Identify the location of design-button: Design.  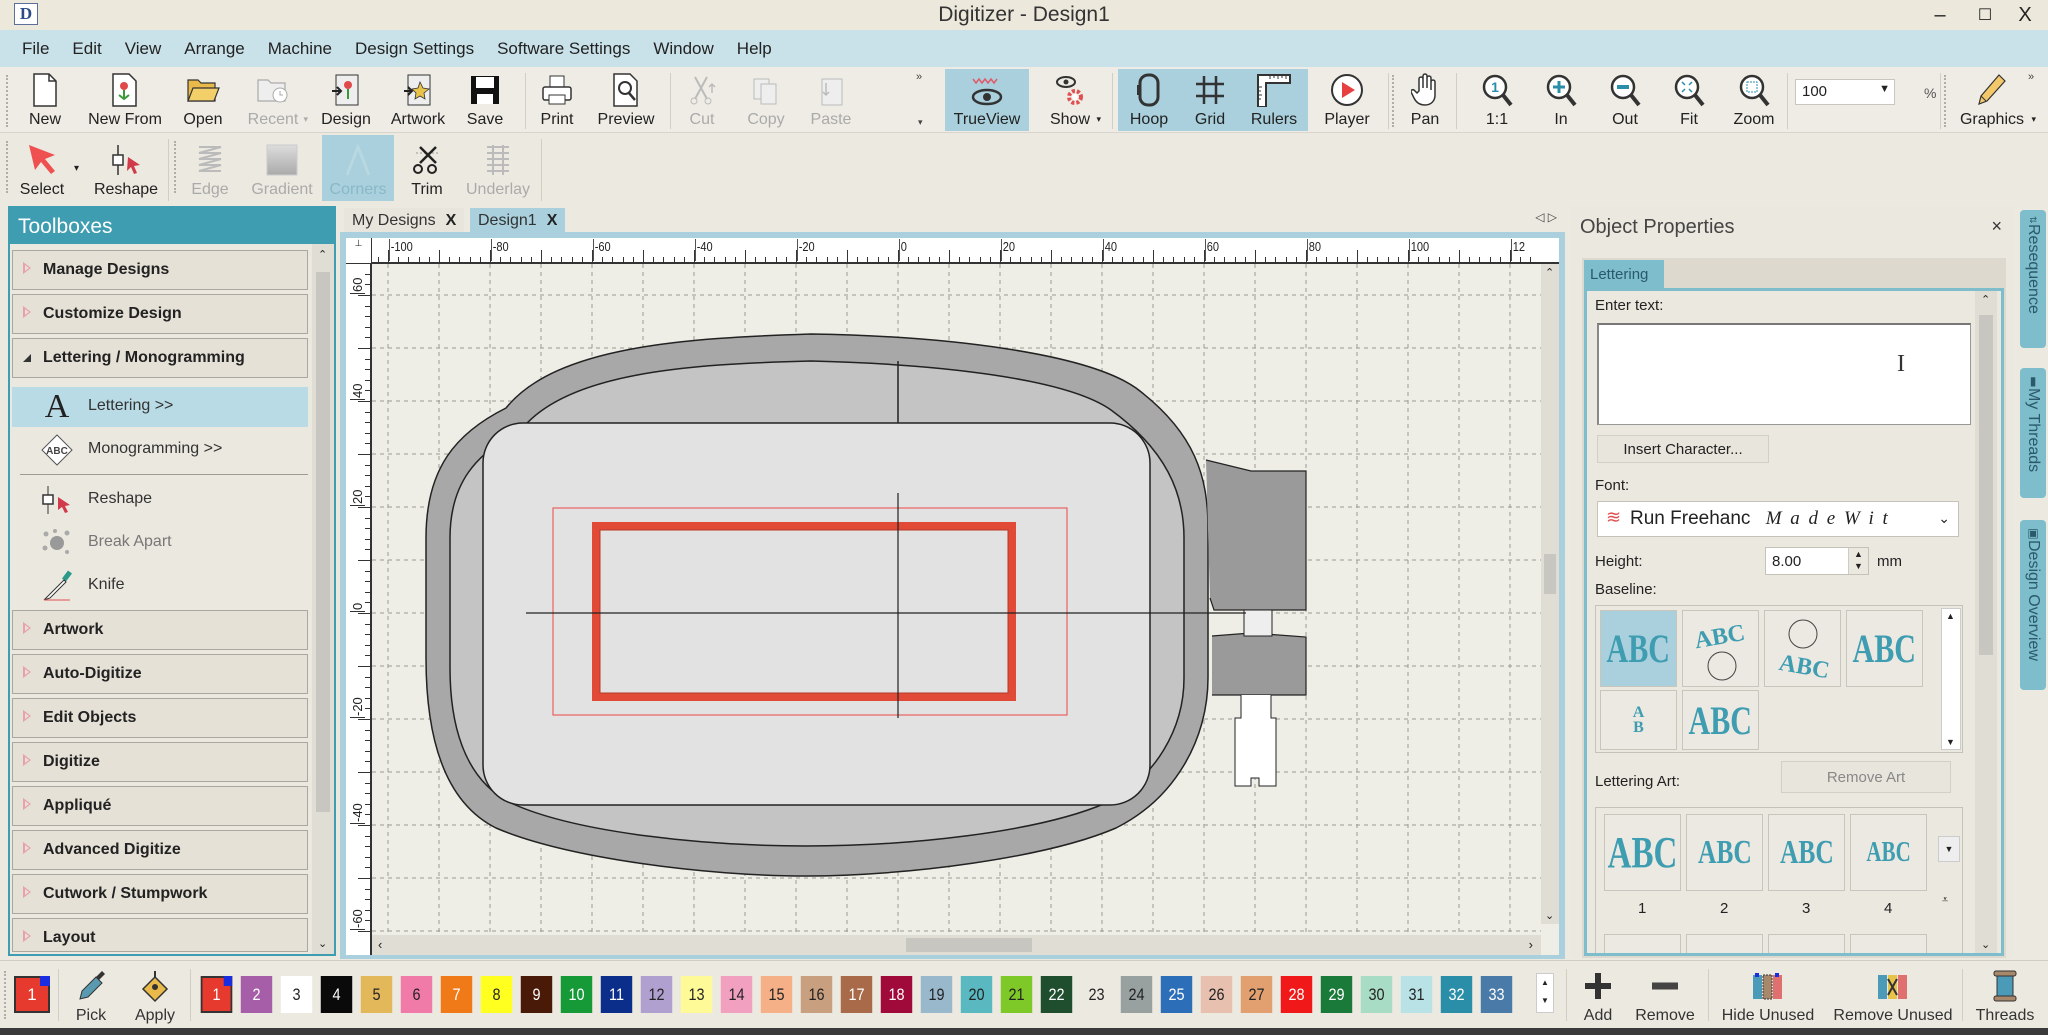
(346, 100).